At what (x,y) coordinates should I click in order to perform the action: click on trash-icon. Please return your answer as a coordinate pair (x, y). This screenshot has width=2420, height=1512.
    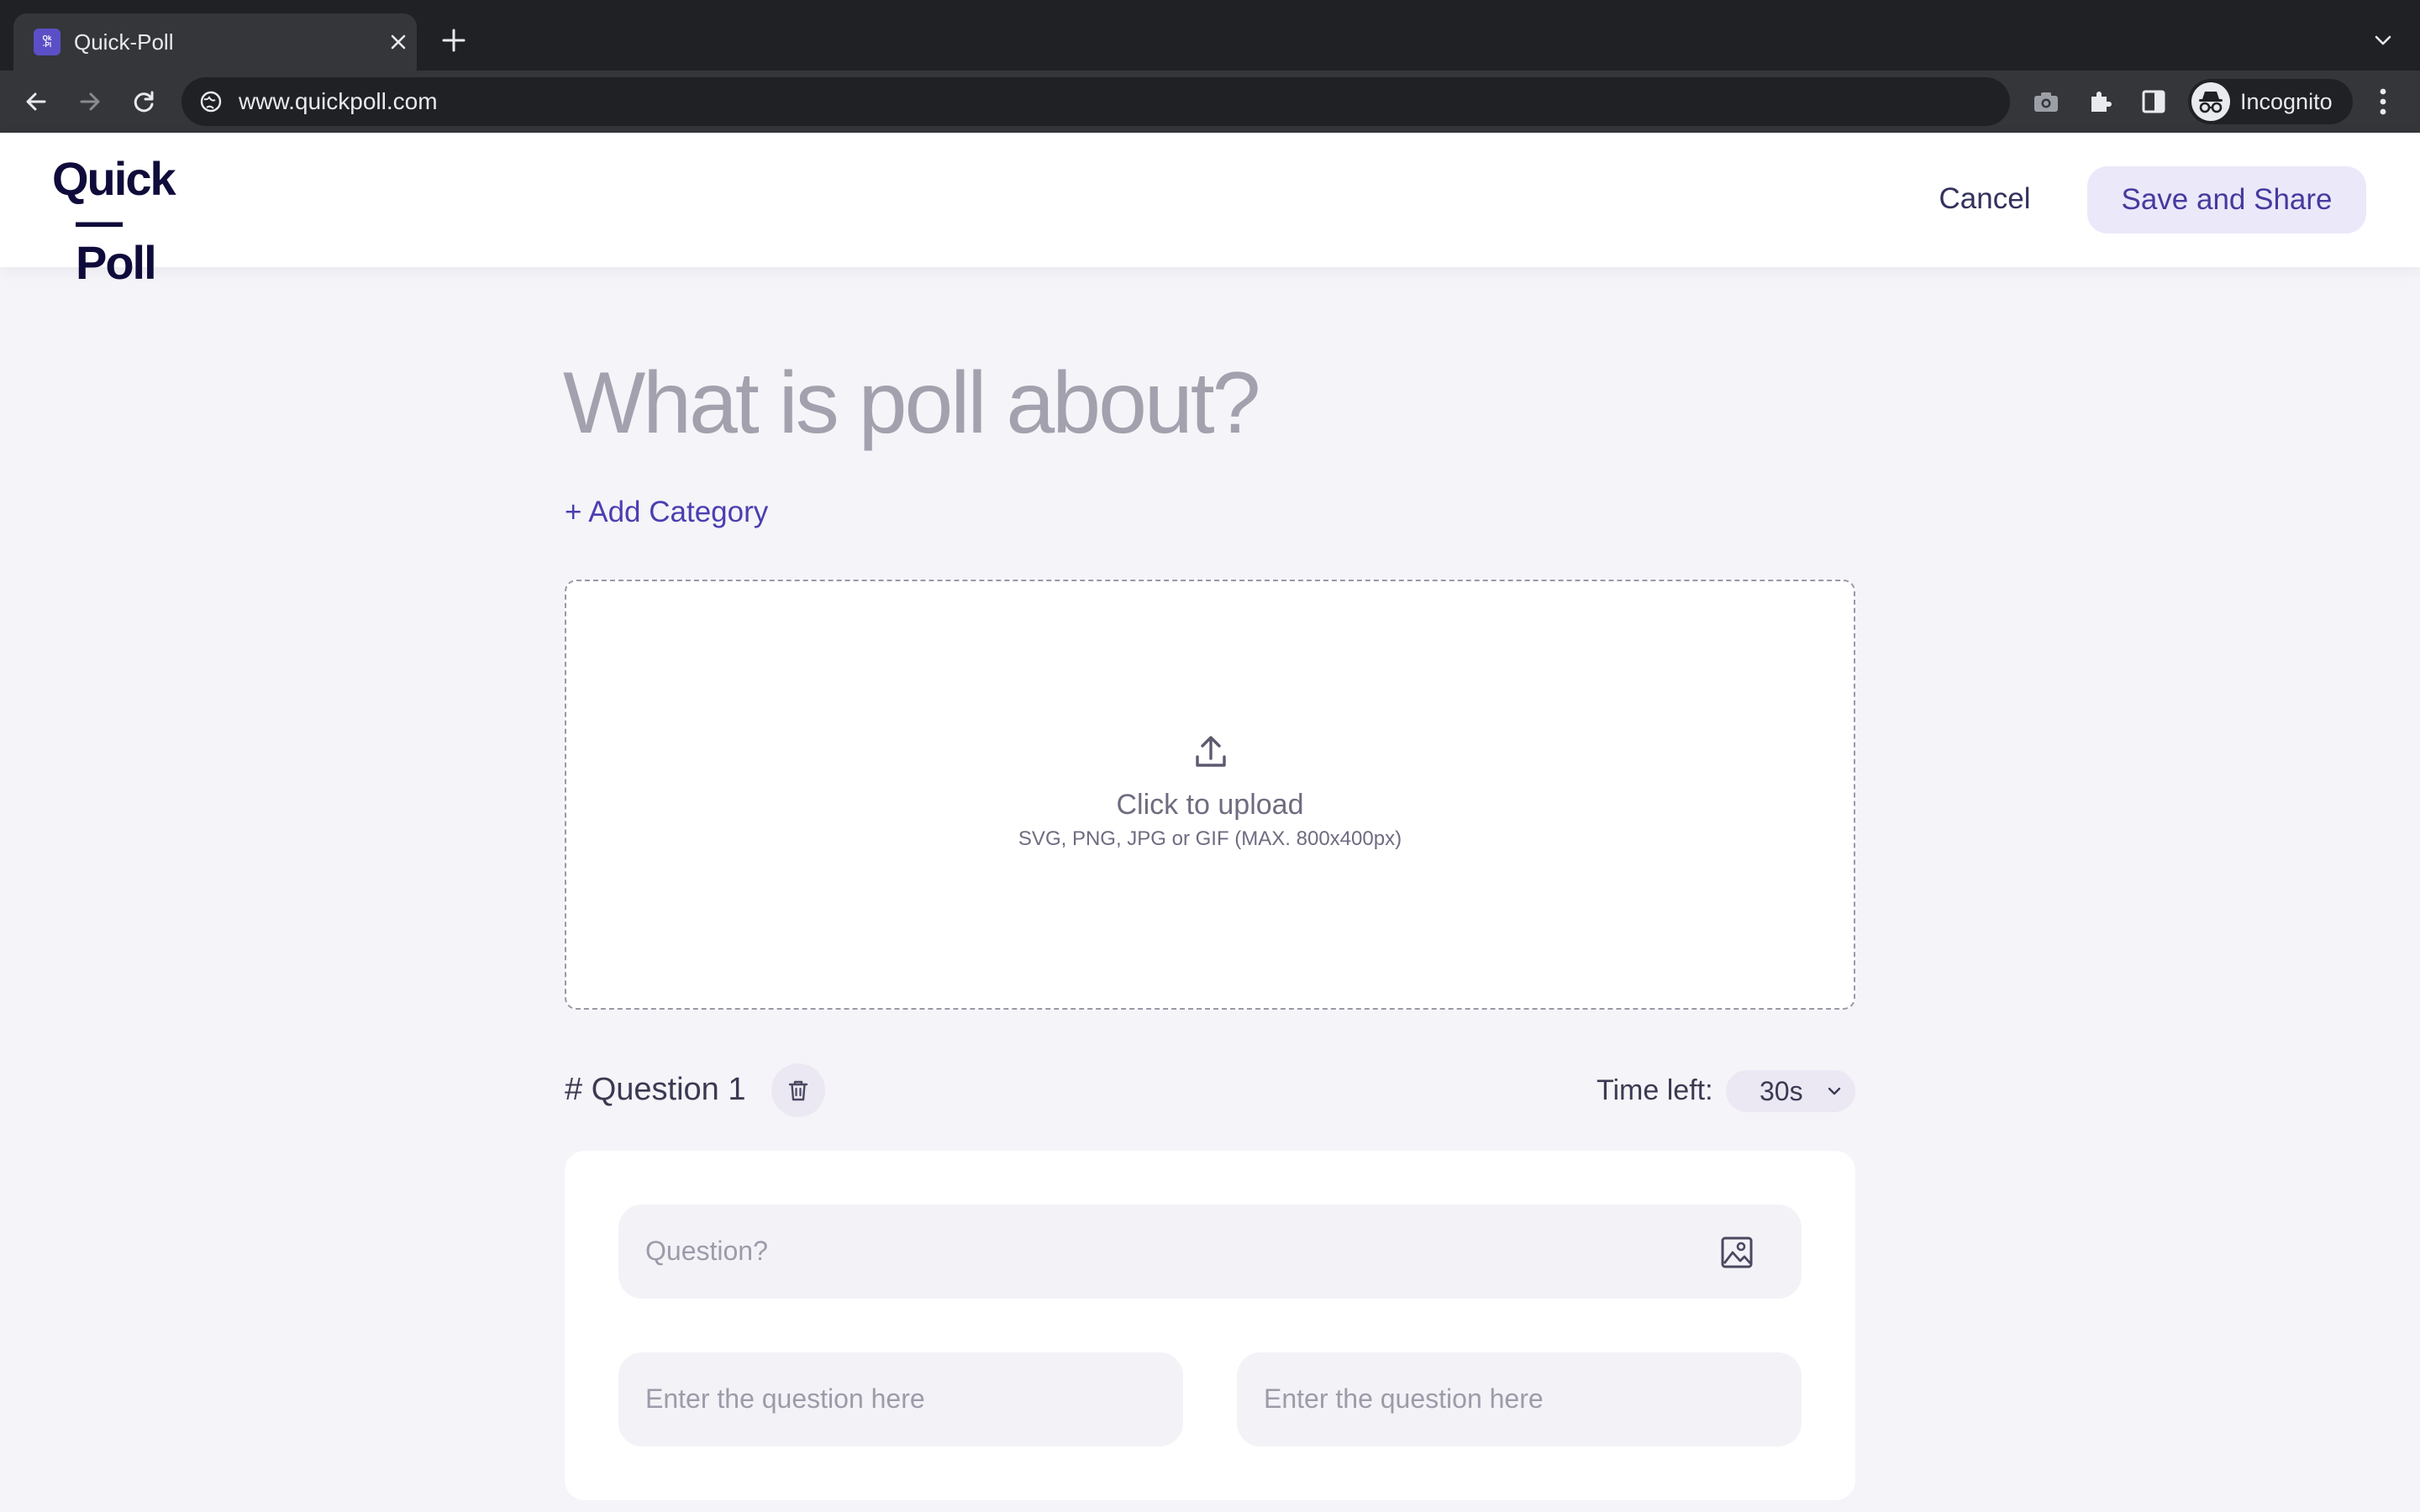
    Looking at the image, I should click on (798, 1090).